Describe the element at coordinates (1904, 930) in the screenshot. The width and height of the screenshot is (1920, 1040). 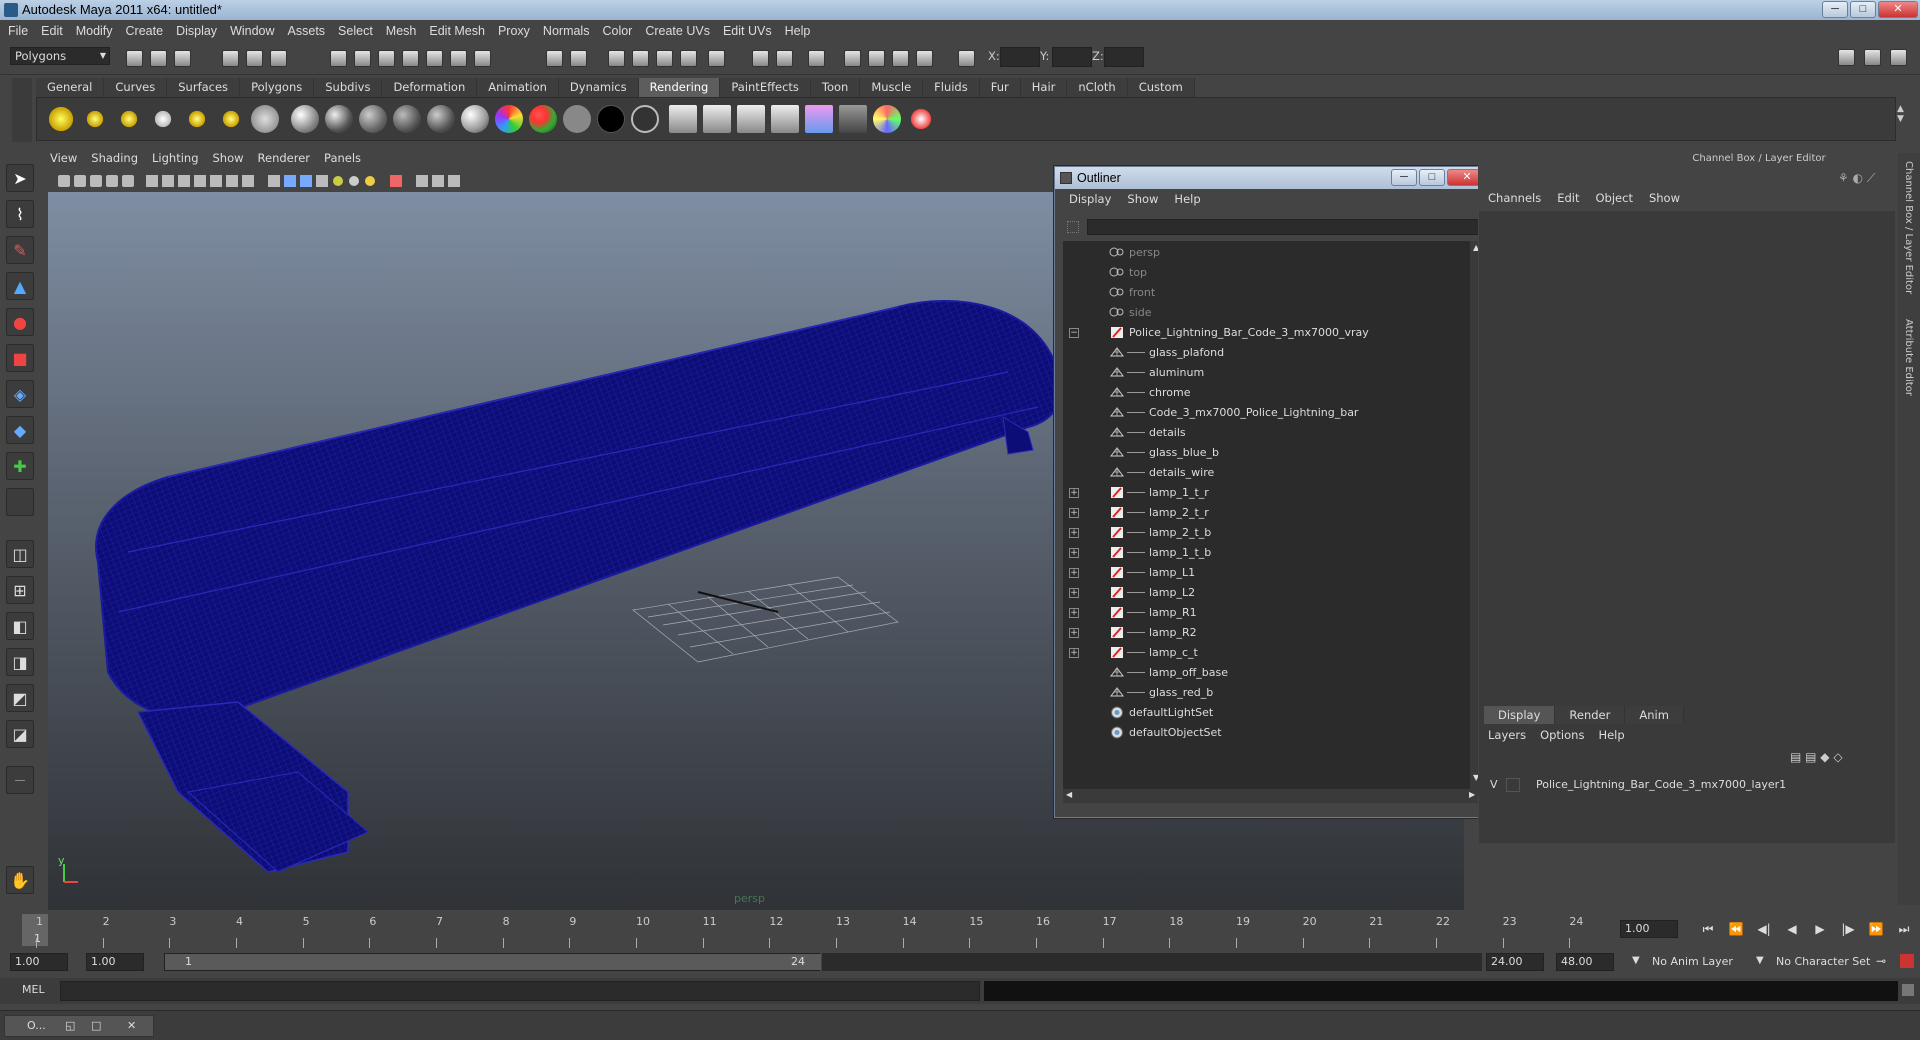
I see `go-to-end-button: ⏭` at that location.